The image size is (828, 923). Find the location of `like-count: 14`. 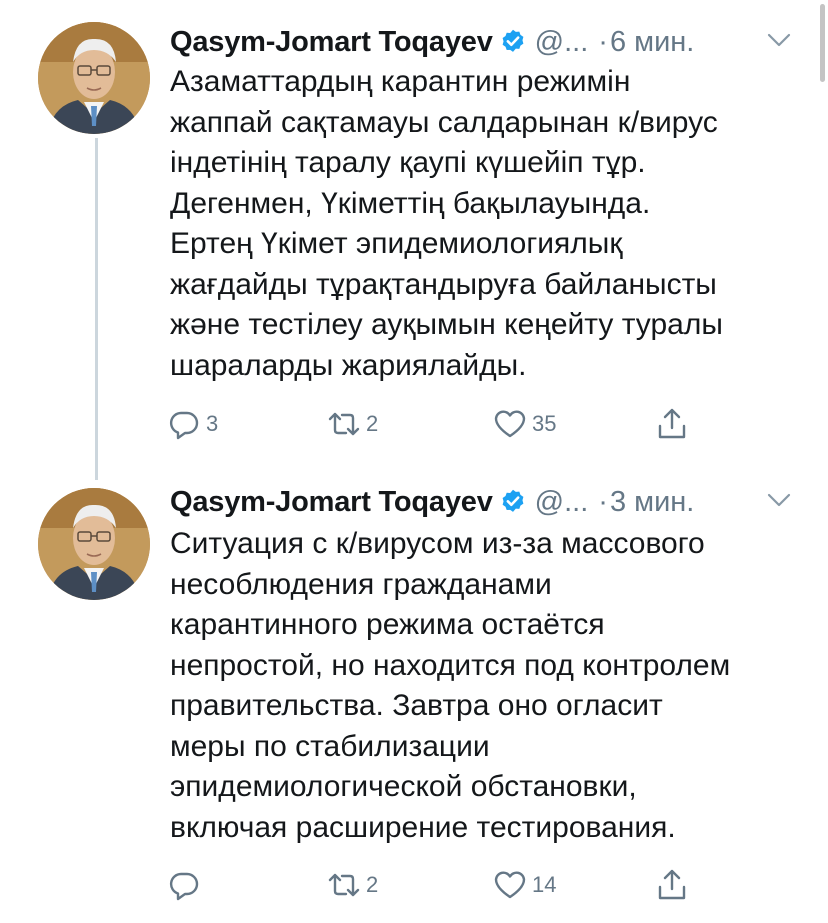

like-count: 14 is located at coordinates (544, 884).